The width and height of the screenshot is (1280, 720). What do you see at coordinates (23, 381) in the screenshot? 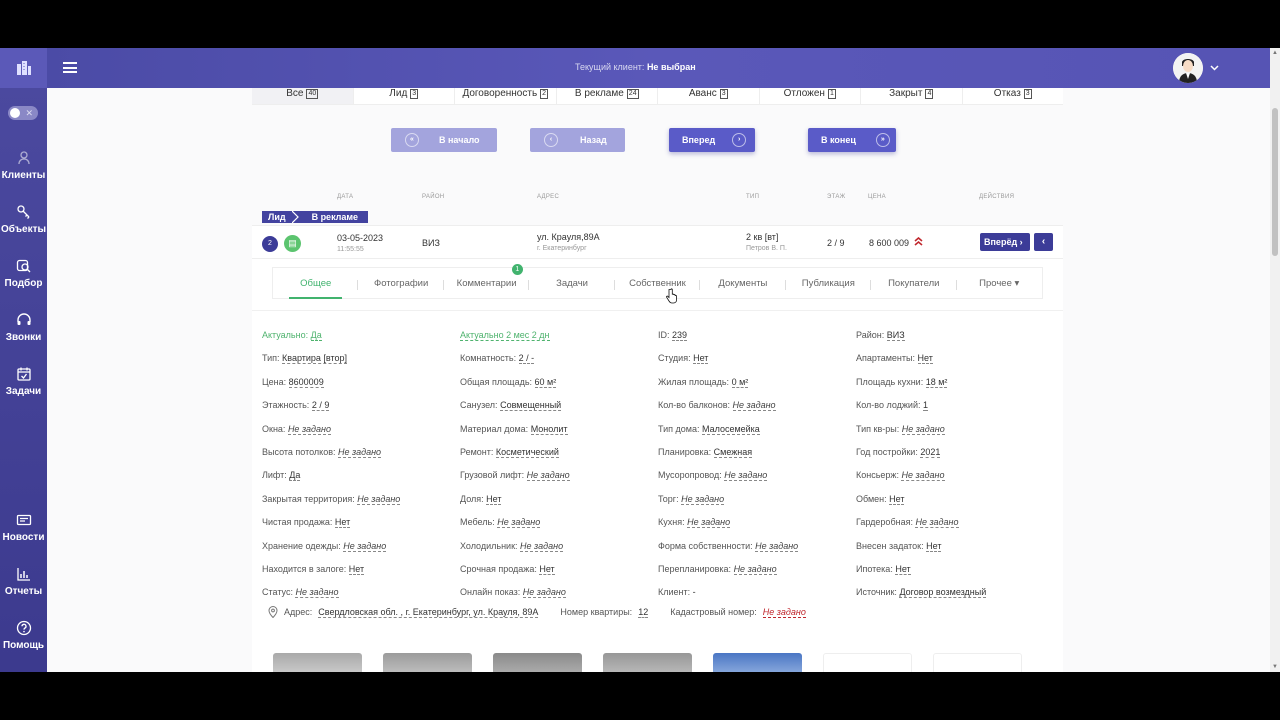
I see `sidebar-item-tasks: Задачи` at bounding box center [23, 381].